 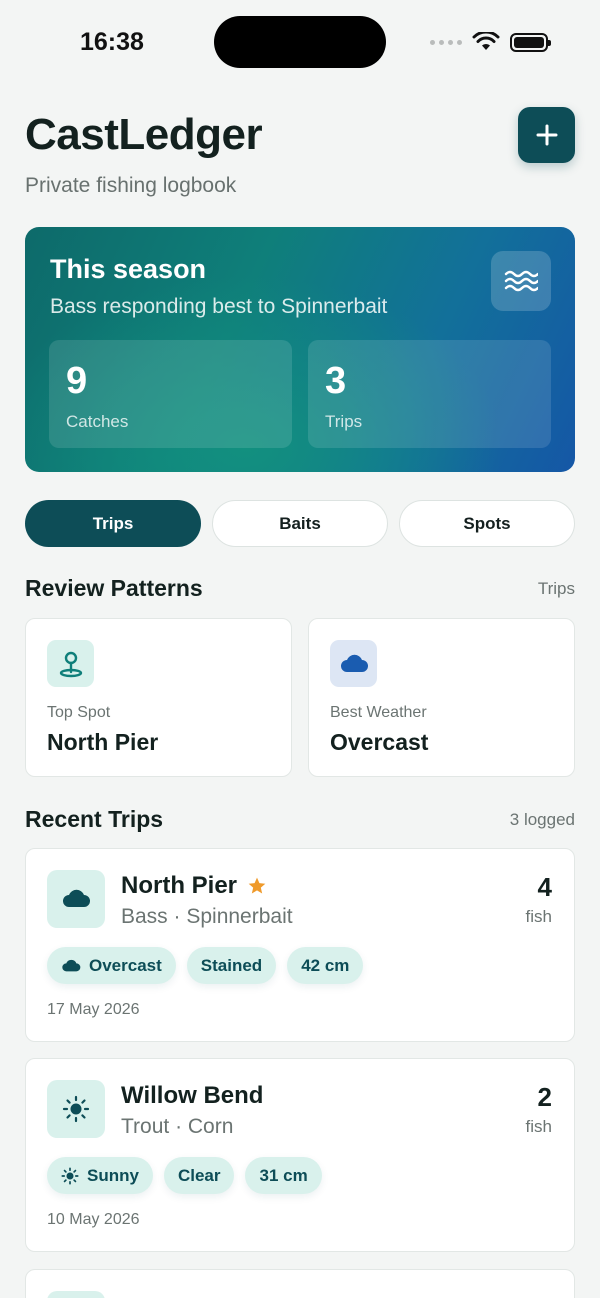 What do you see at coordinates (94, 819) in the screenshot?
I see `recent-trips-title: Recent Trips` at bounding box center [94, 819].